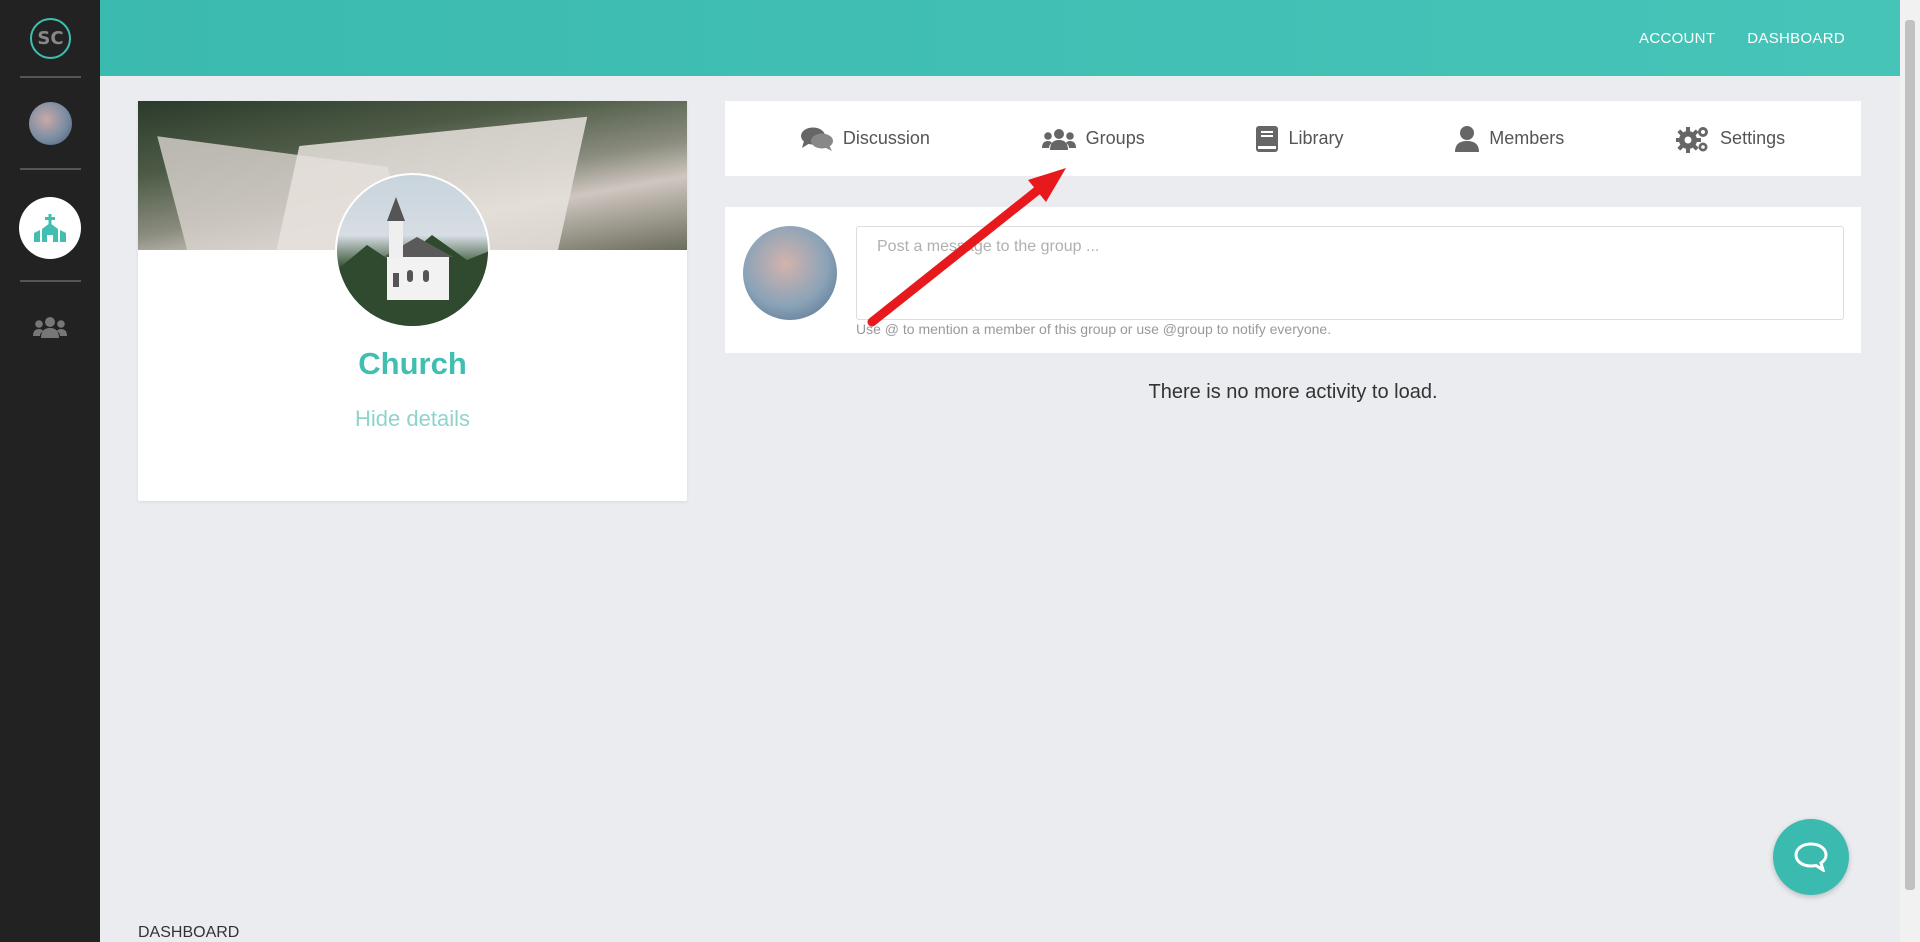 Image resolution: width=1920 pixels, height=942 pixels. Describe the element at coordinates (966, 247) in the screenshot. I see `annotation-arrow` at that location.